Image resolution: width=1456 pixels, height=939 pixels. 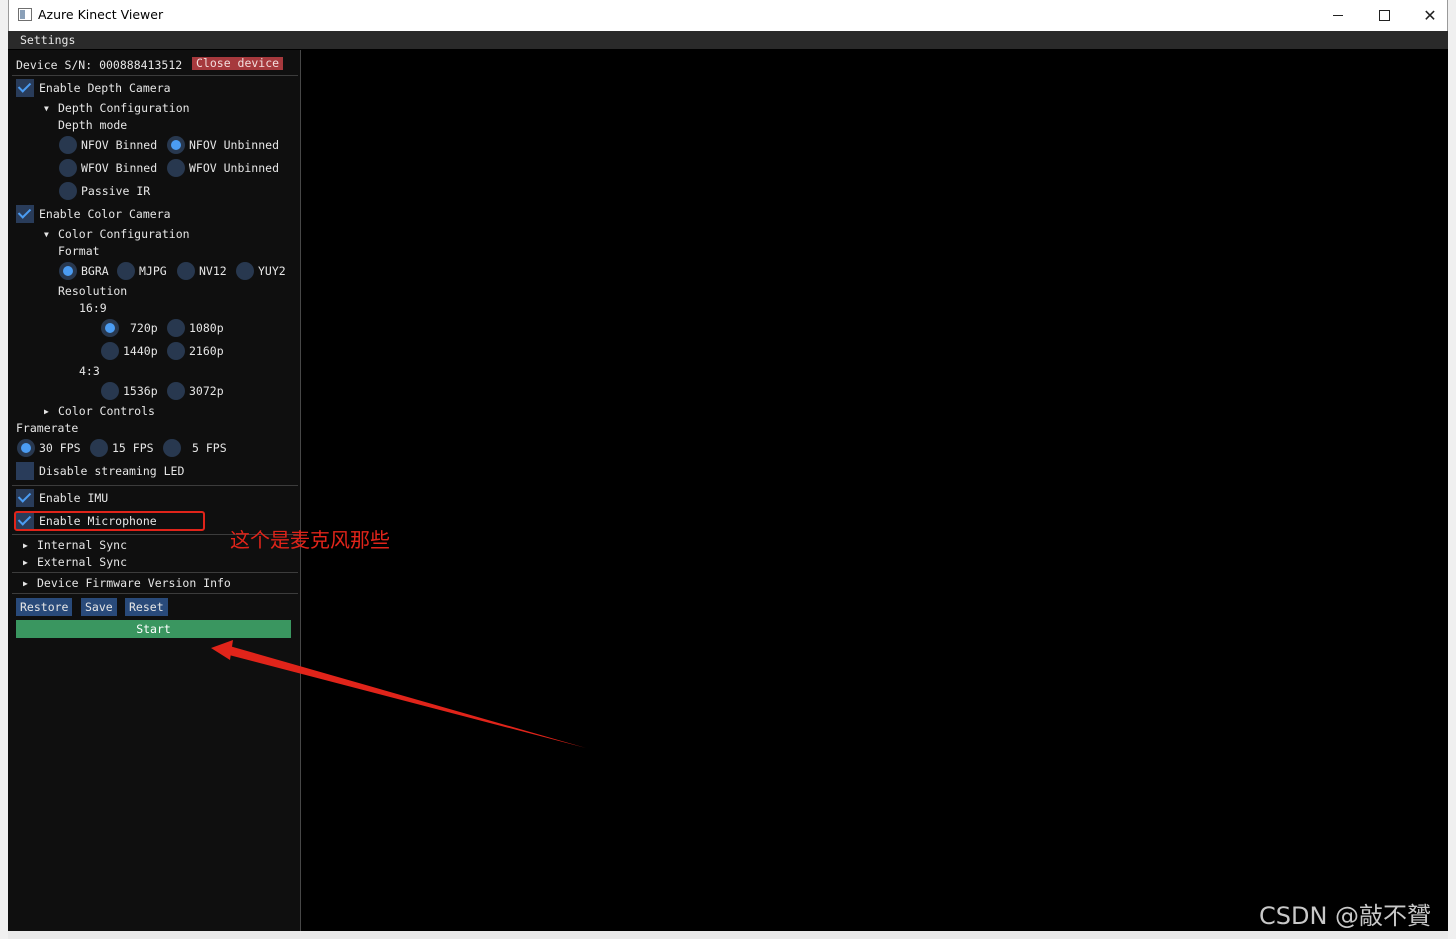 I want to click on annotation-arrow, so click(x=398, y=694).